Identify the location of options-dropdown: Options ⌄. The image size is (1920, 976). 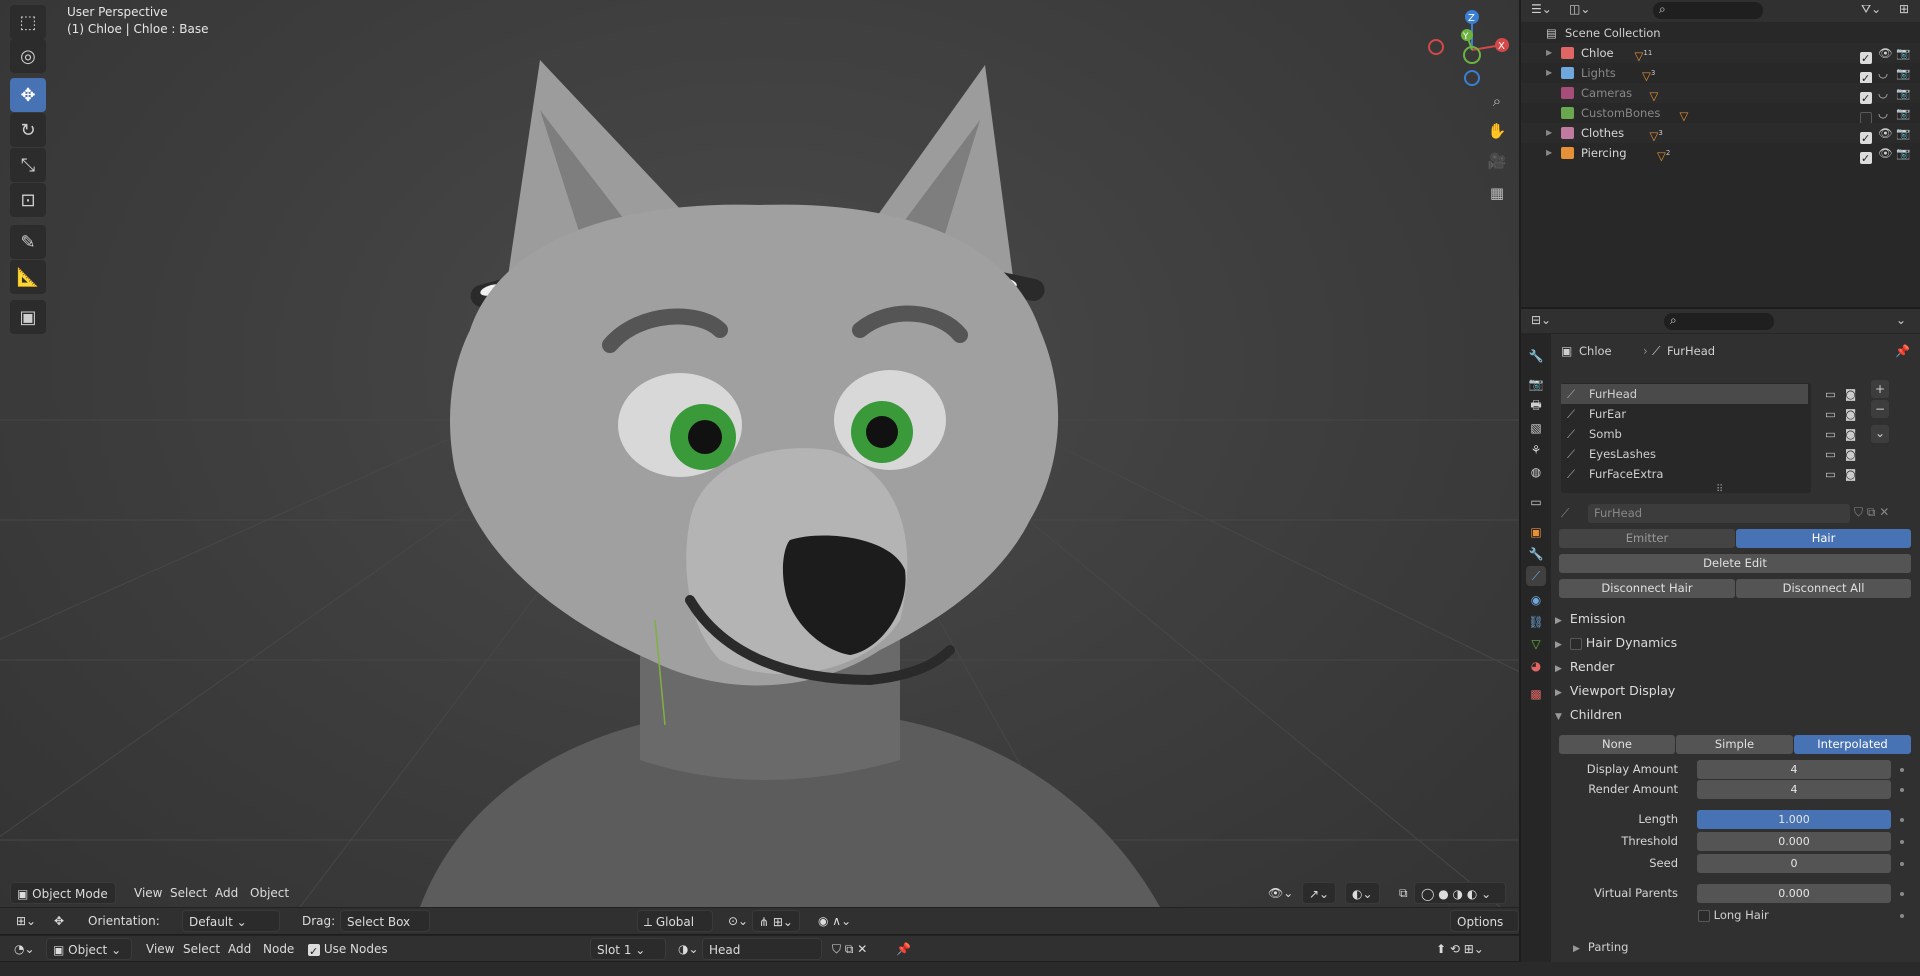
(1484, 930).